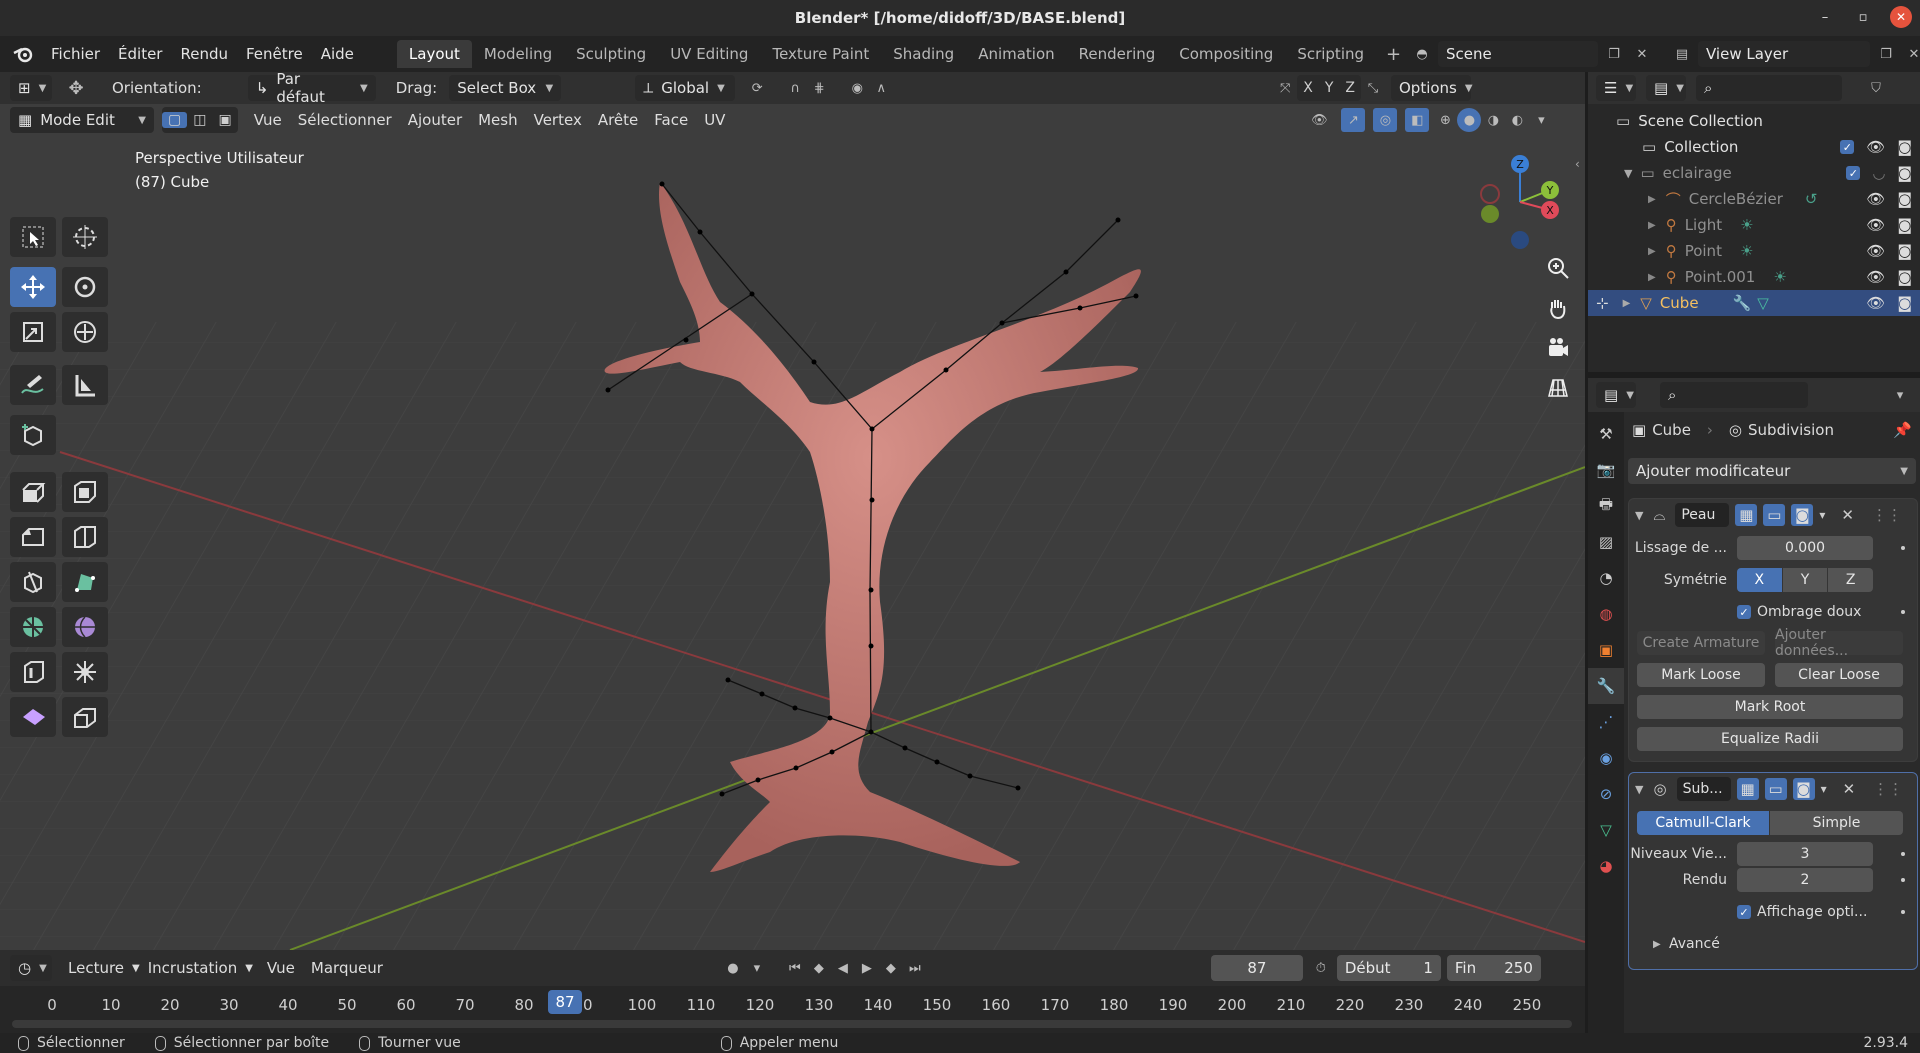  What do you see at coordinates (867, 968) in the screenshot?
I see `play-icon: ▶` at bounding box center [867, 968].